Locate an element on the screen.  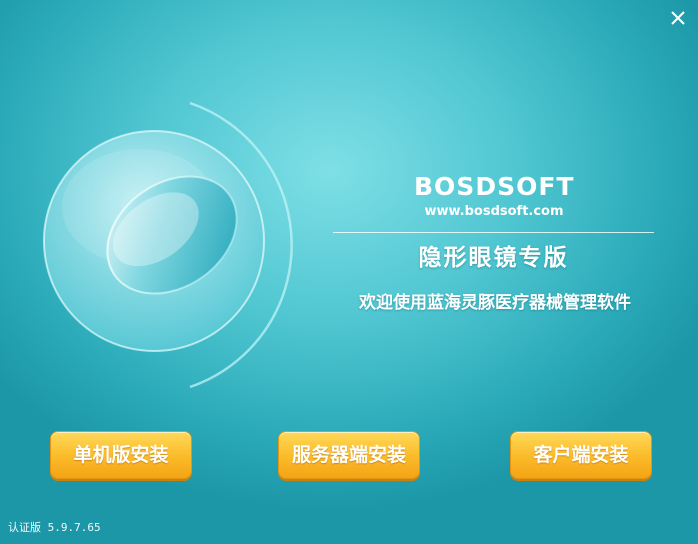
server-install-button: 服务器端安装 is located at coordinates (349, 455).